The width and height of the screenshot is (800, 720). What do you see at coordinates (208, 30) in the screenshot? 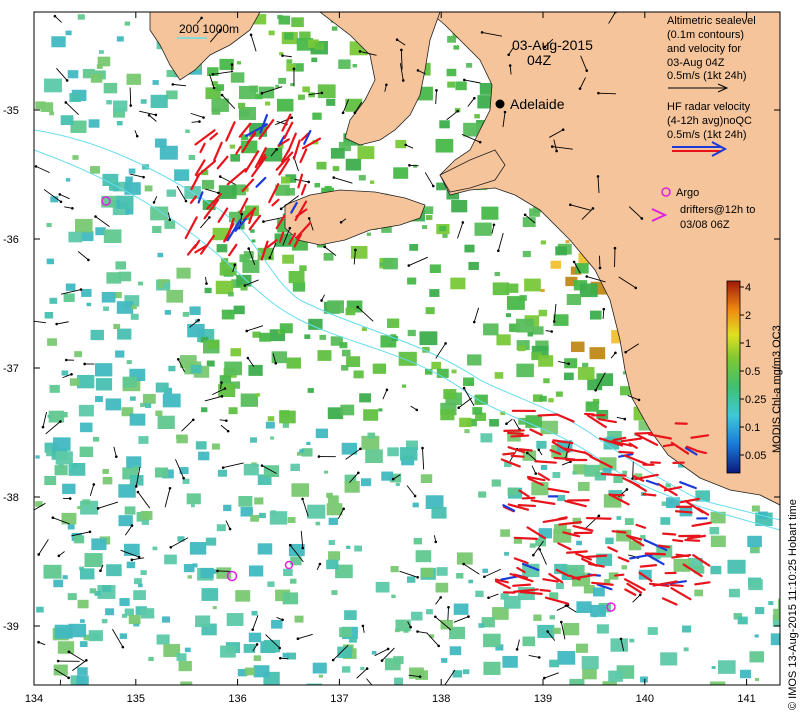
I see `scale-bar: 200 1000m` at bounding box center [208, 30].